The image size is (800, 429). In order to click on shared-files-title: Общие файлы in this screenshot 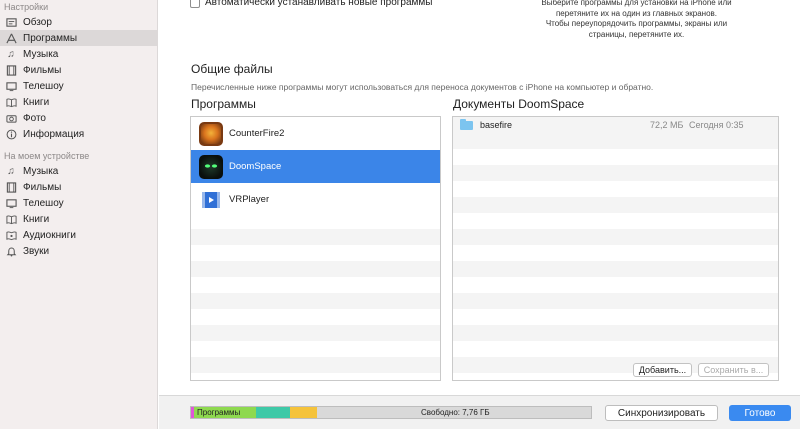, I will do `click(232, 69)`.